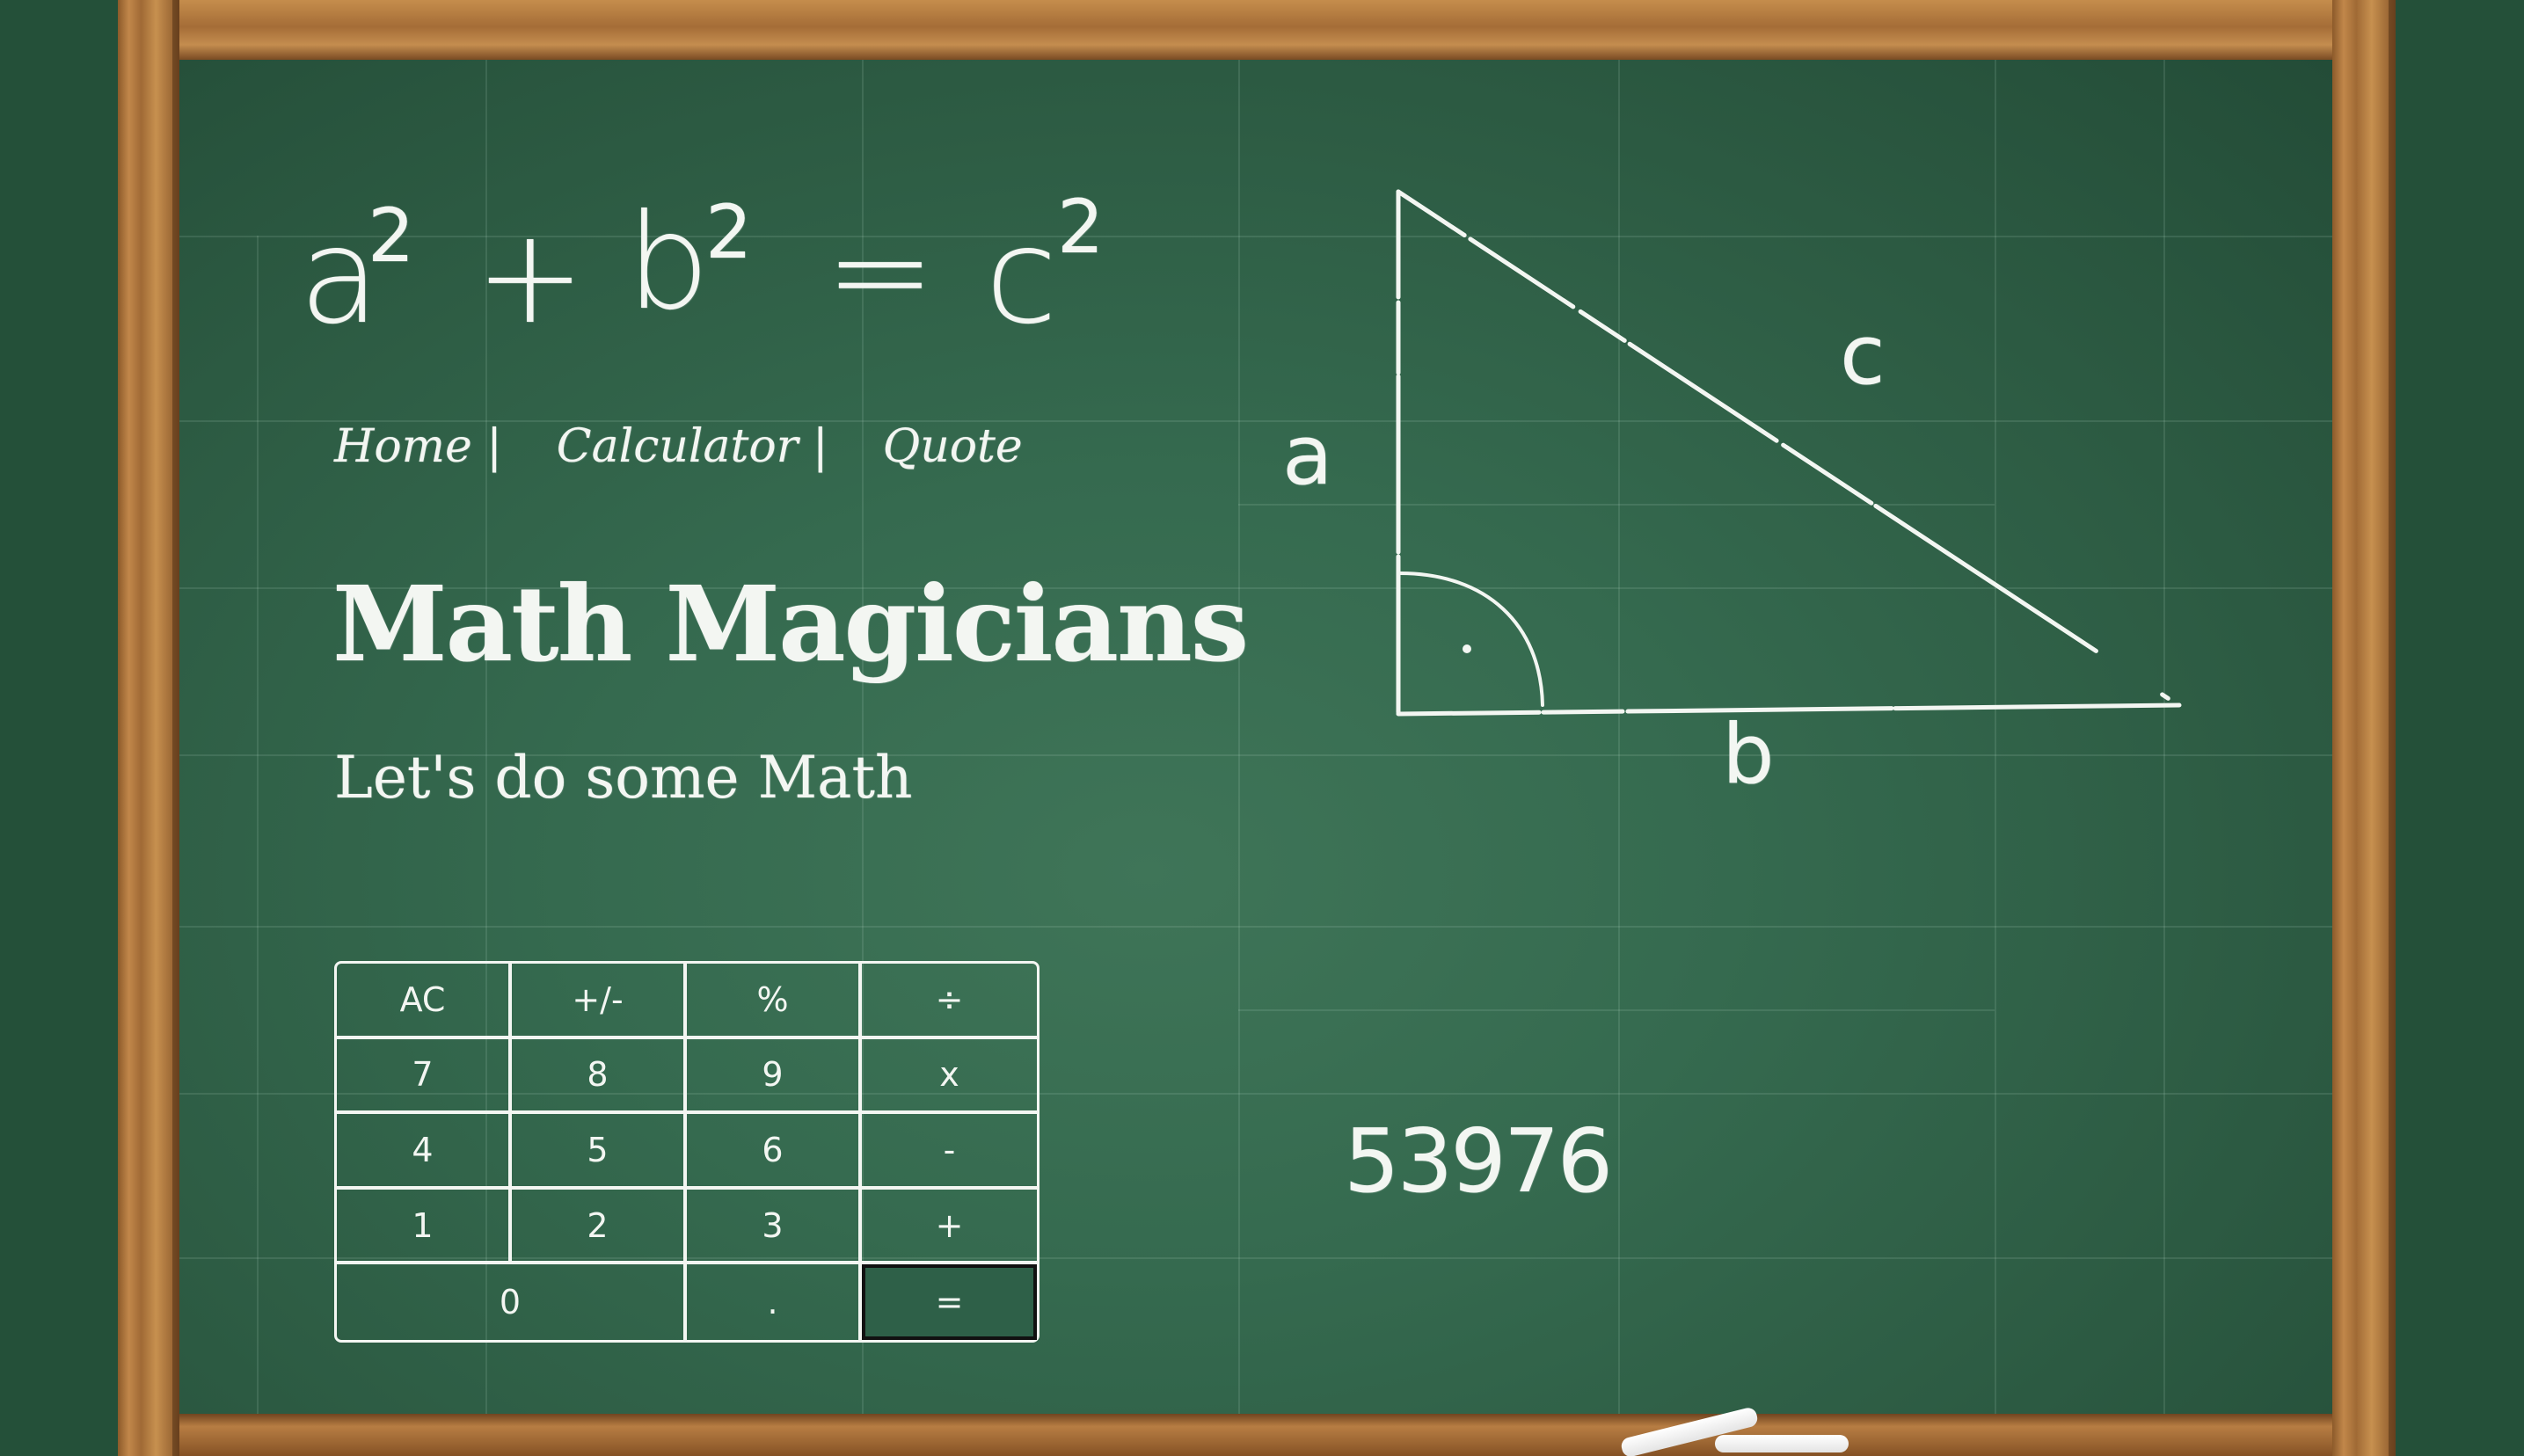 This screenshot has height=1456, width=2524. I want to click on key-percent-button: %, so click(775, 1001).